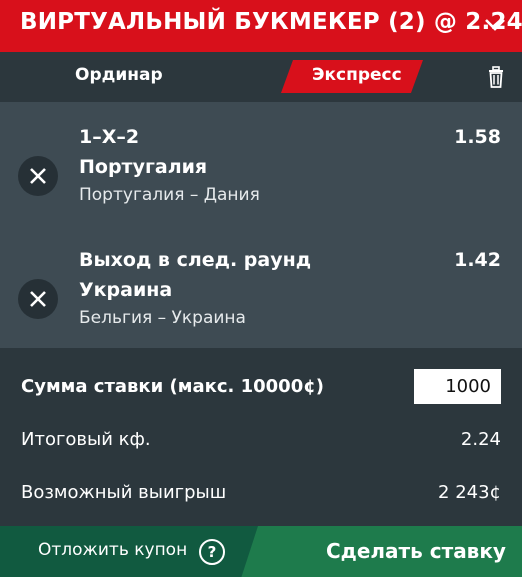 The width and height of the screenshot is (522, 577). What do you see at coordinates (416, 551) in the screenshot?
I see `place-bet-label: Сделать ставку` at bounding box center [416, 551].